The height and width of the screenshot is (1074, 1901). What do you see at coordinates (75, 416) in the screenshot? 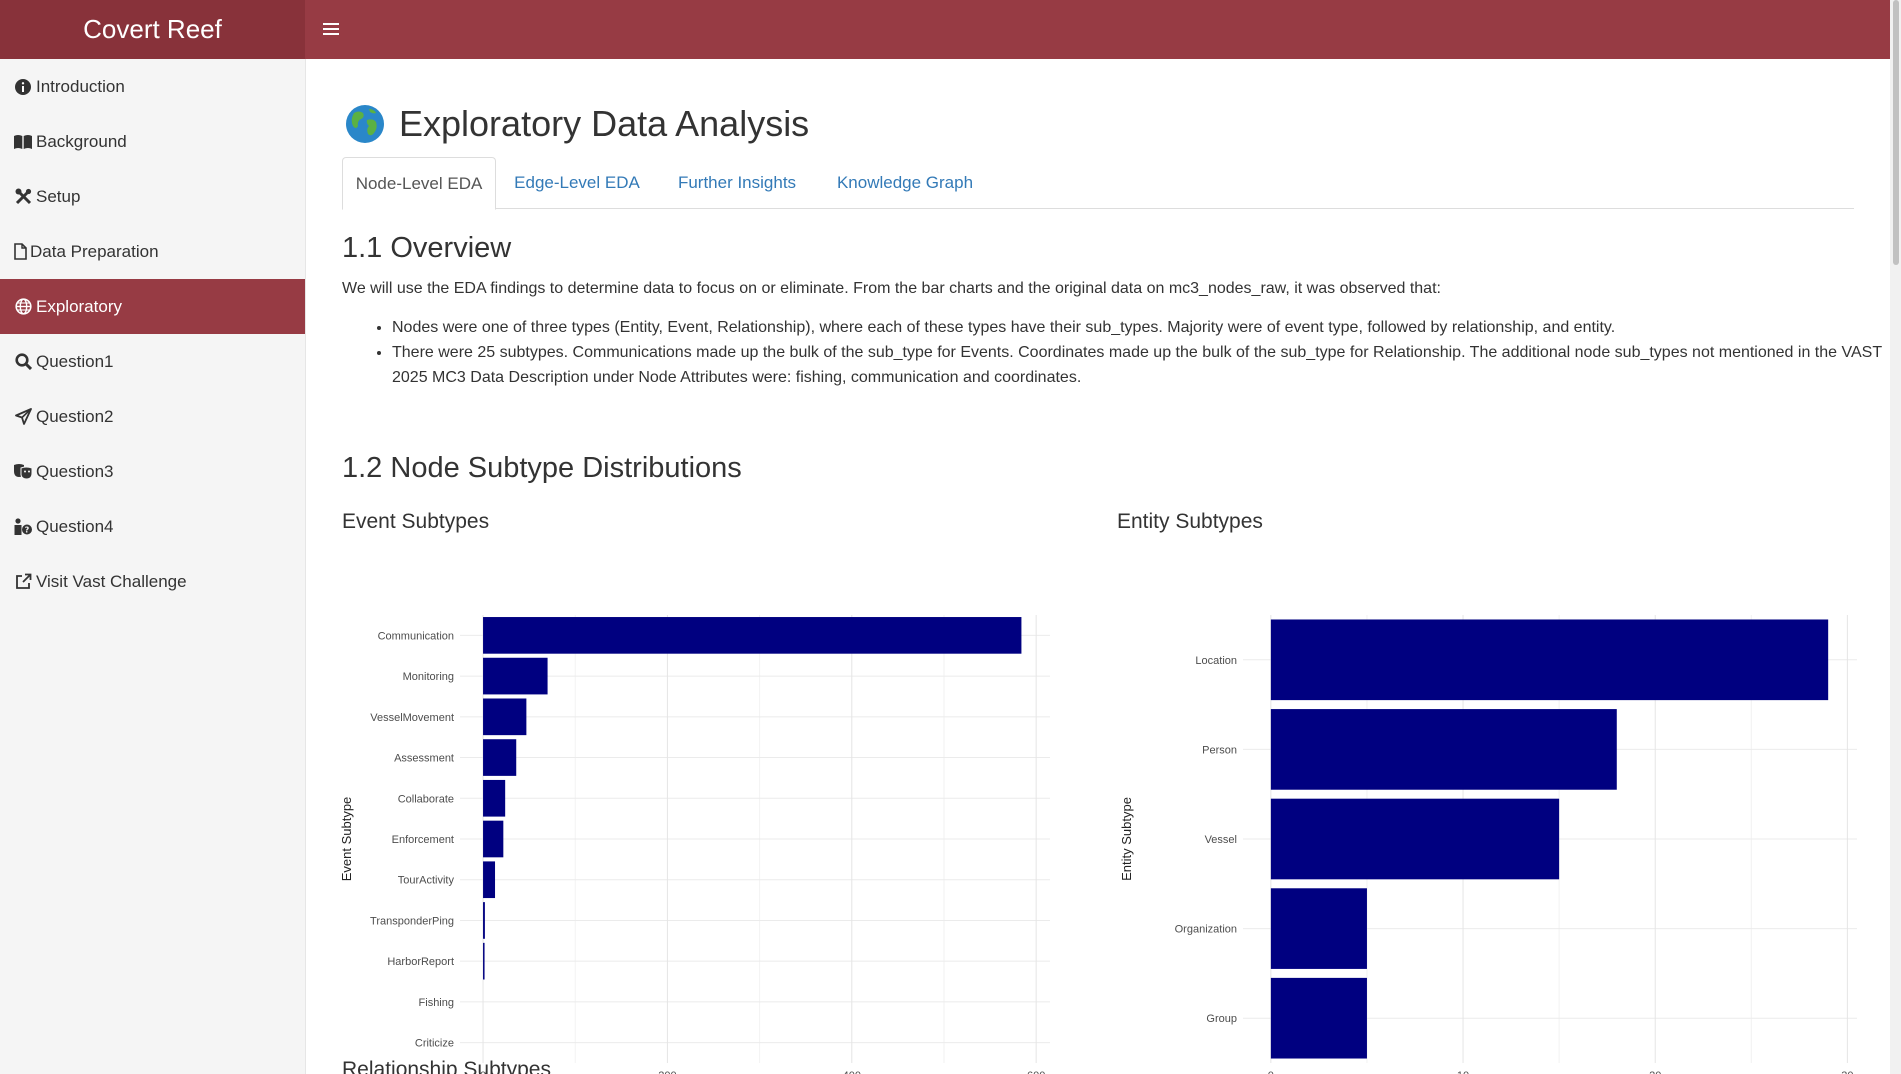
I see `sidebar-item-label: Question2` at bounding box center [75, 416].